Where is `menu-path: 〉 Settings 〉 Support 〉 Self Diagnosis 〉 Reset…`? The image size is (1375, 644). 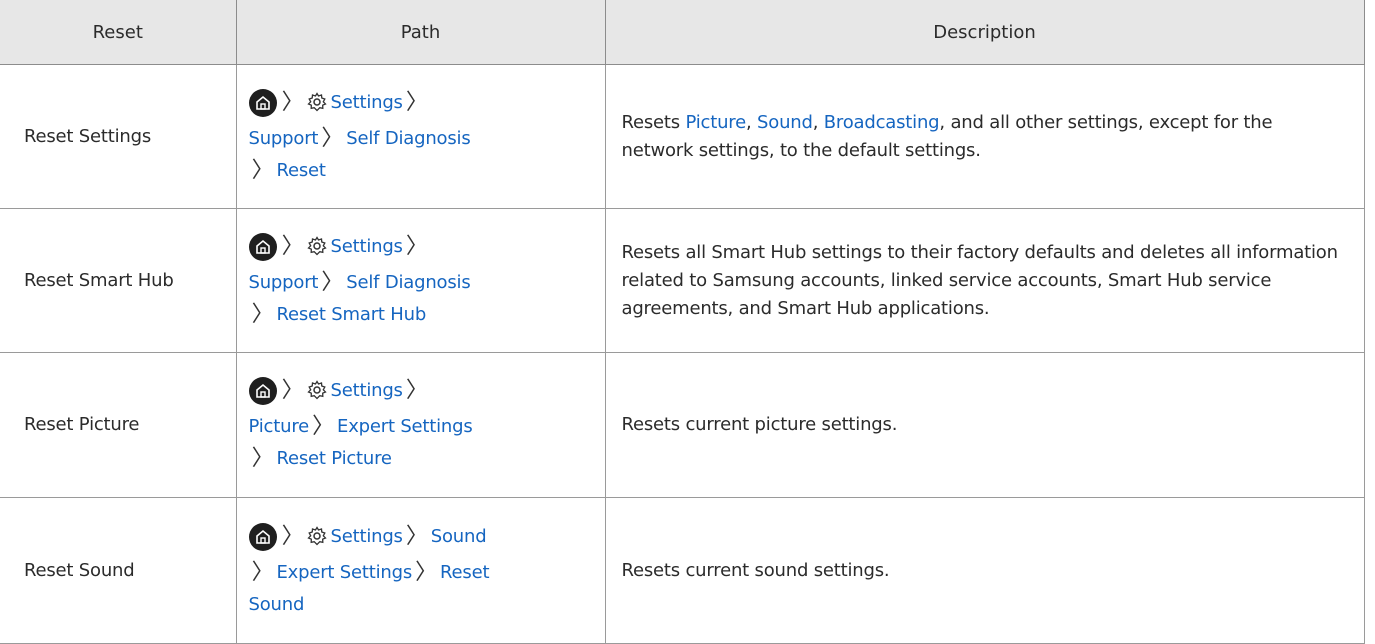
menu-path: 〉 Settings 〉 Support 〉 Self Diagnosis 〉 Reset… is located at coordinates (420, 280).